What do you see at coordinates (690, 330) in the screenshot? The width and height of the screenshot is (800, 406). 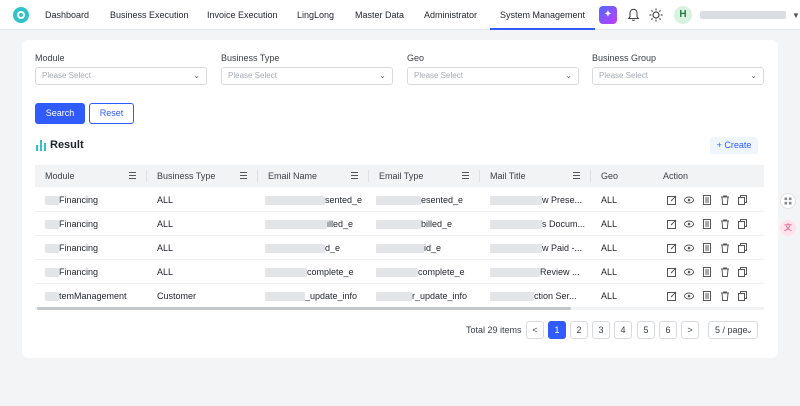 I see `next-page-button: >` at bounding box center [690, 330].